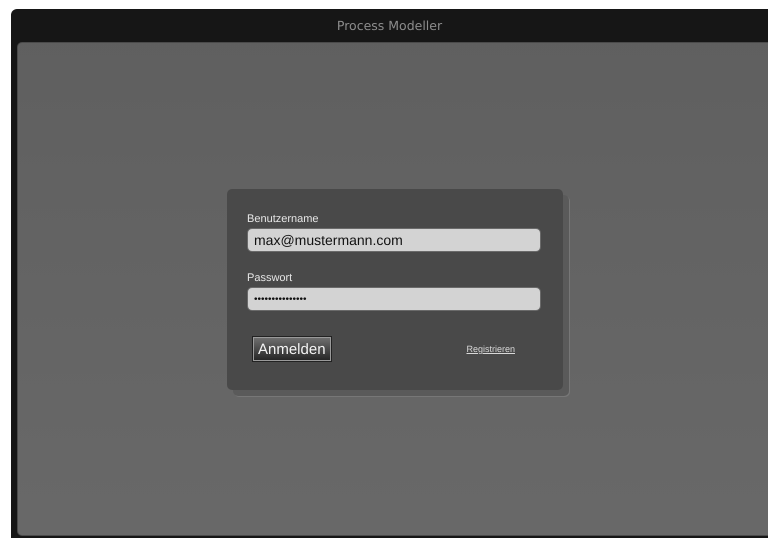  Describe the element at coordinates (270, 278) in the screenshot. I see `password-label: Passwort` at that location.